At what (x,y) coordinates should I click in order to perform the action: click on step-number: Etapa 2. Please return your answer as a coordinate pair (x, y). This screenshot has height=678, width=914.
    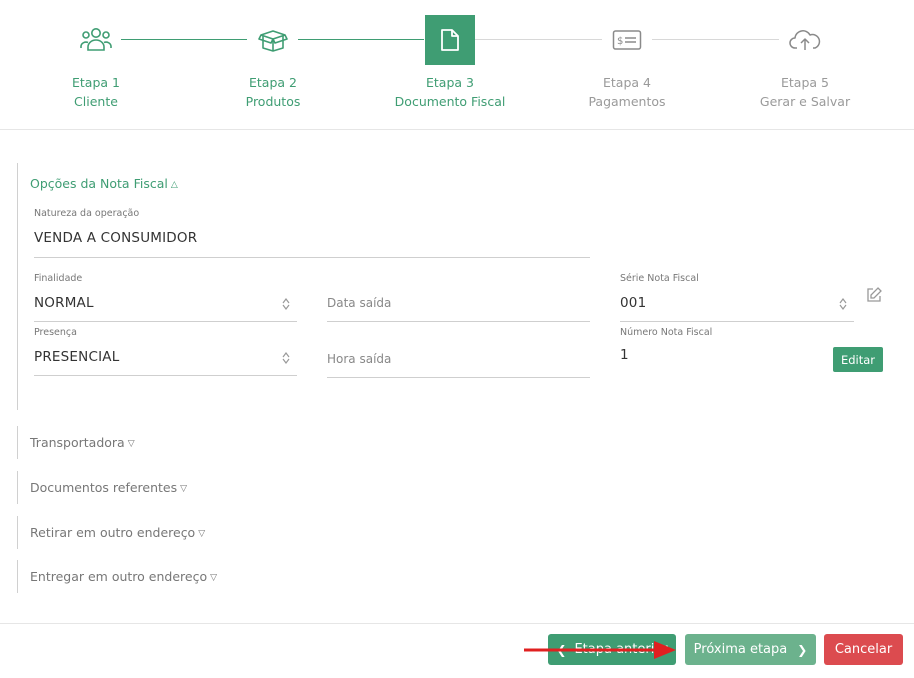
    Looking at the image, I should click on (273, 82).